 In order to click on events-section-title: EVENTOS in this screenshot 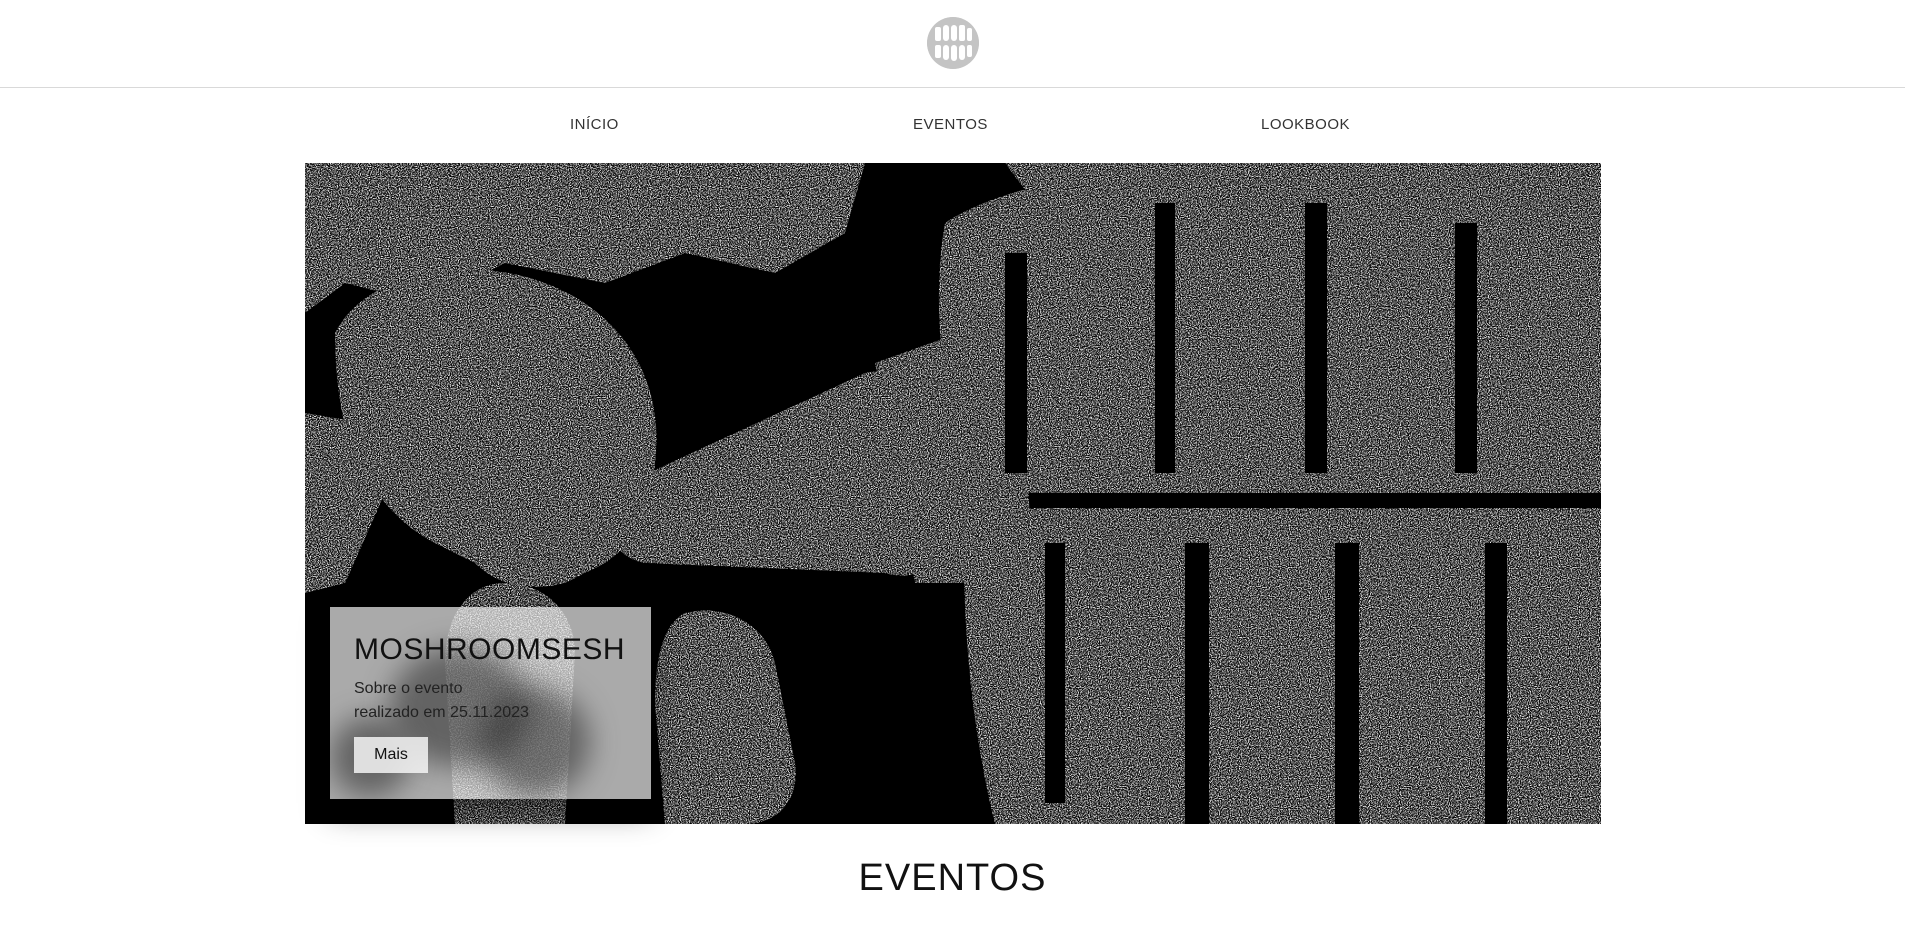, I will do `click(952, 878)`.